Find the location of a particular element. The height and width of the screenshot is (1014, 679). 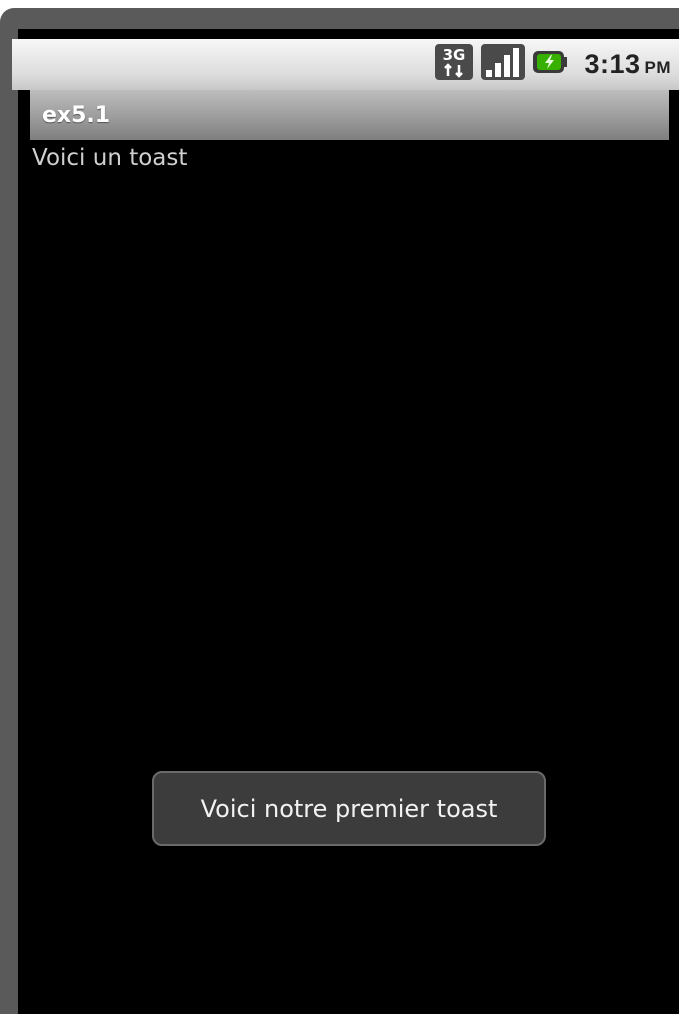

status-bar: 3G 3:13 PM is located at coordinates (345, 64).